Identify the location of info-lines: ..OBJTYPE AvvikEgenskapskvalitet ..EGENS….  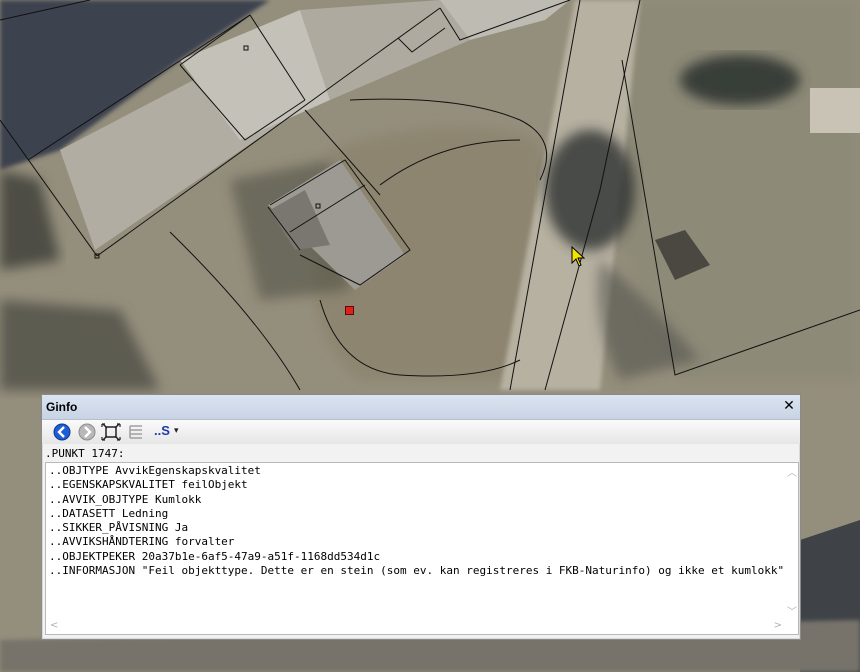
(416, 521).